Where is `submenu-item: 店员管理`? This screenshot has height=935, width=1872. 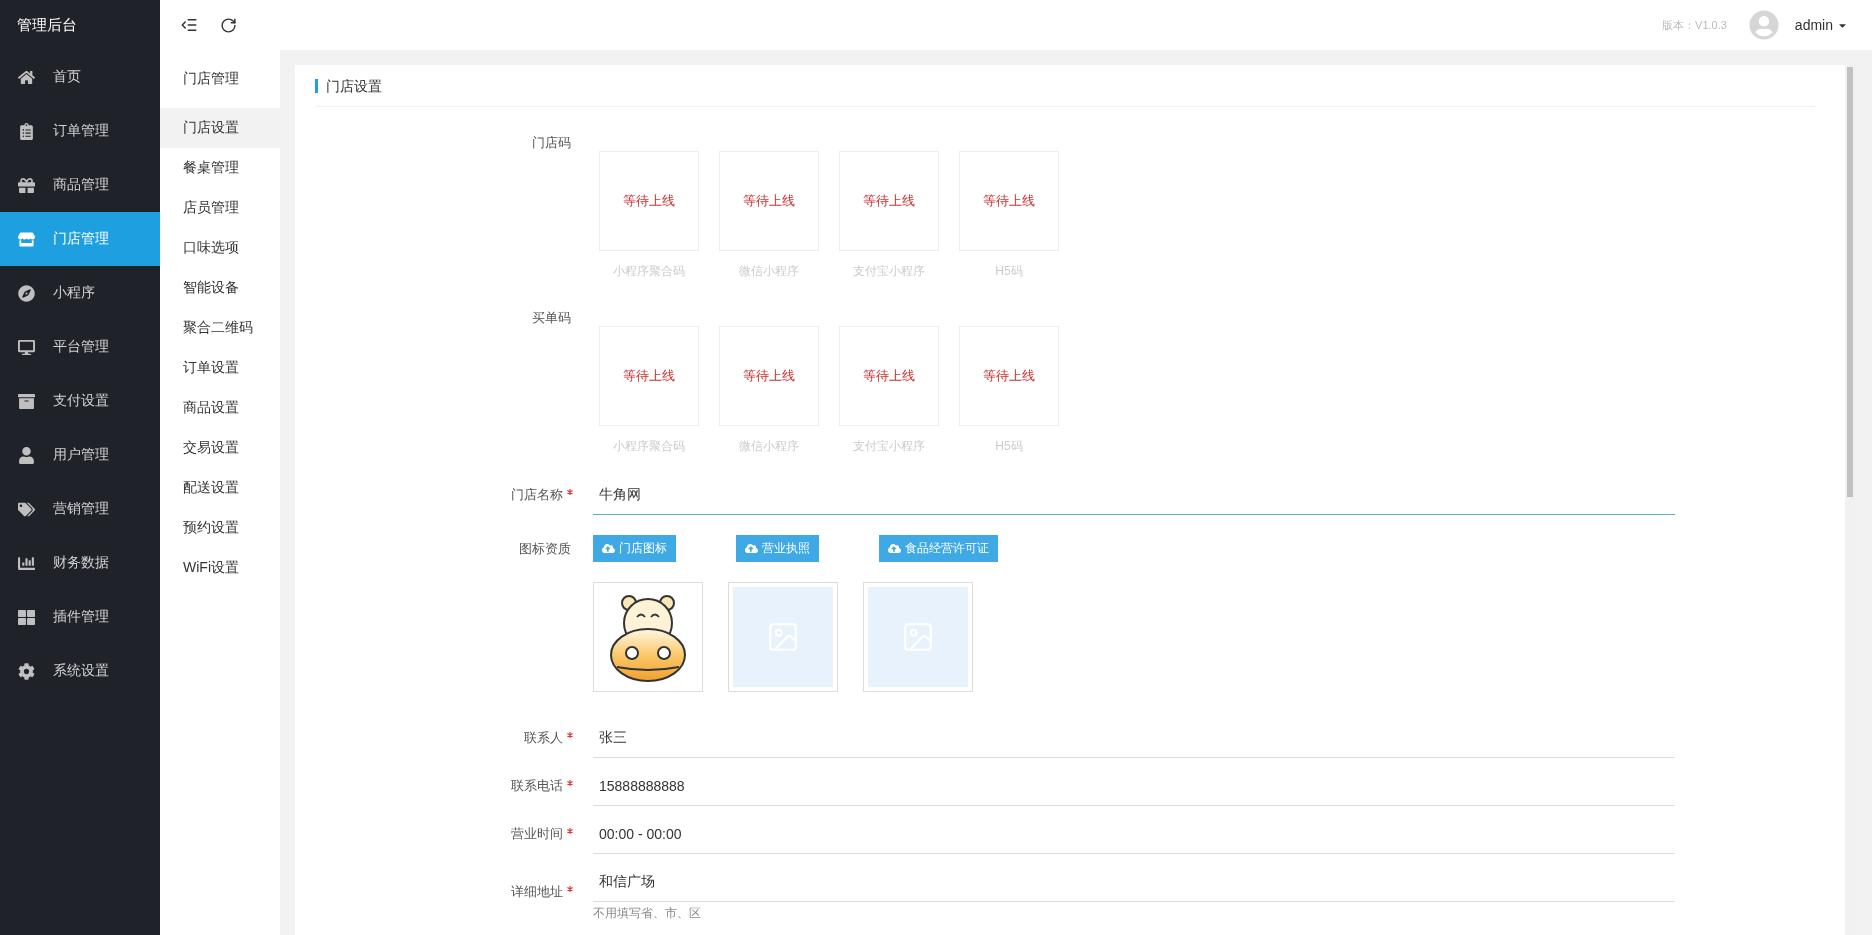 submenu-item: 店员管理 is located at coordinates (220, 208).